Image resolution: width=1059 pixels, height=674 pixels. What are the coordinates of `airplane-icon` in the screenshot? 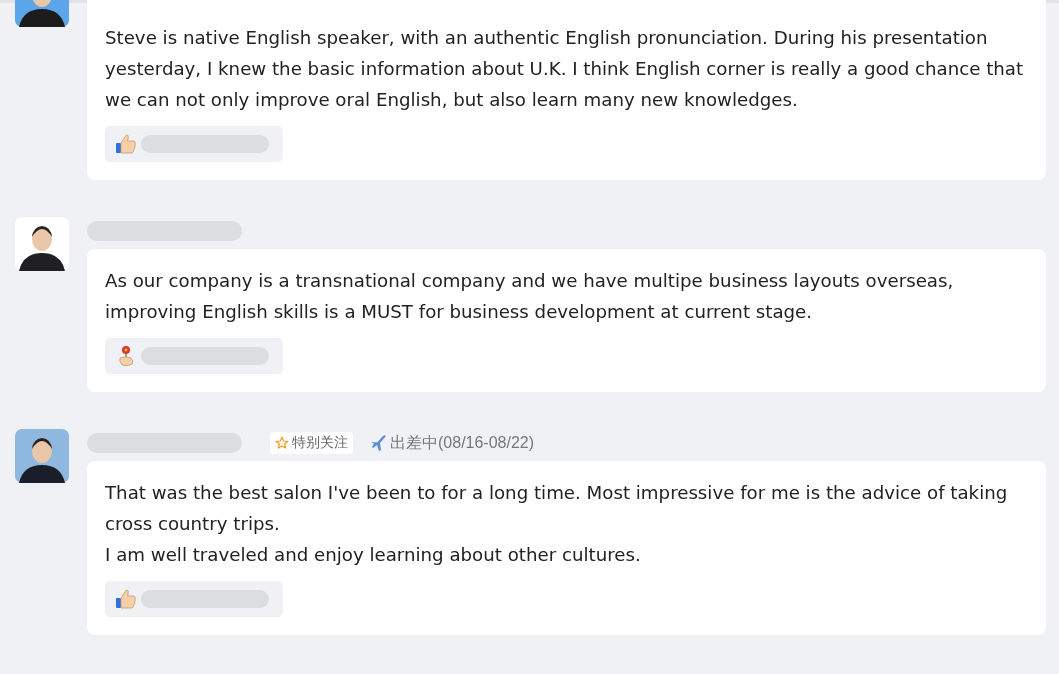 It's located at (379, 443).